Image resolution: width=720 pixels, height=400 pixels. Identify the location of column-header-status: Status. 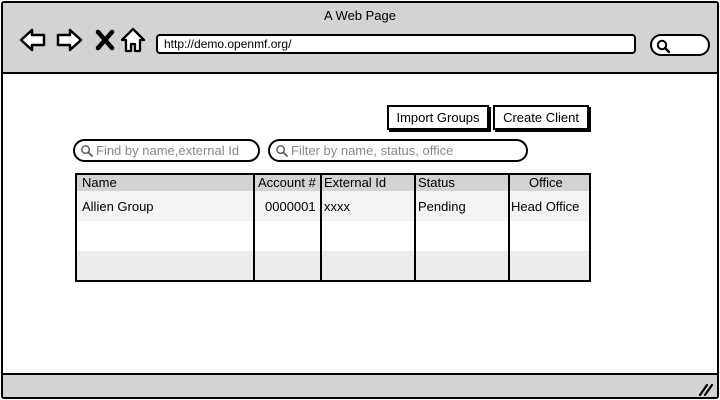
(436, 183).